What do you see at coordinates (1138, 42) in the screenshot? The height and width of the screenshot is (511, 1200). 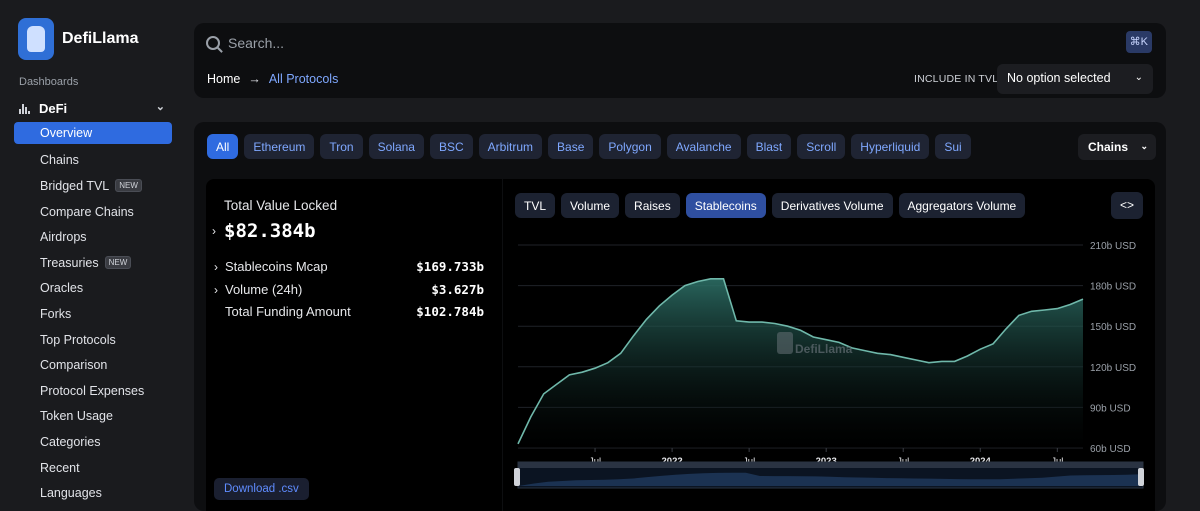 I see `keyboard-shortcut-badge: ⌘K` at bounding box center [1138, 42].